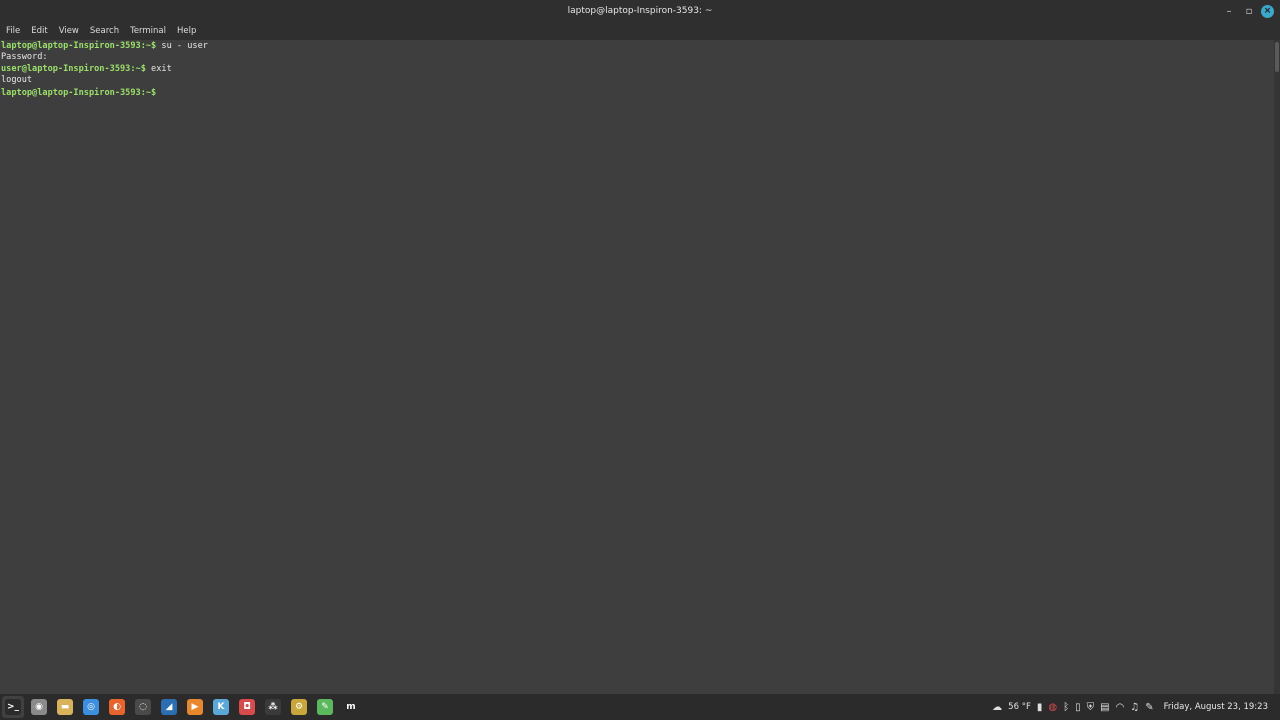  I want to click on bluetooth-icon: ᛒ, so click(1066, 707).